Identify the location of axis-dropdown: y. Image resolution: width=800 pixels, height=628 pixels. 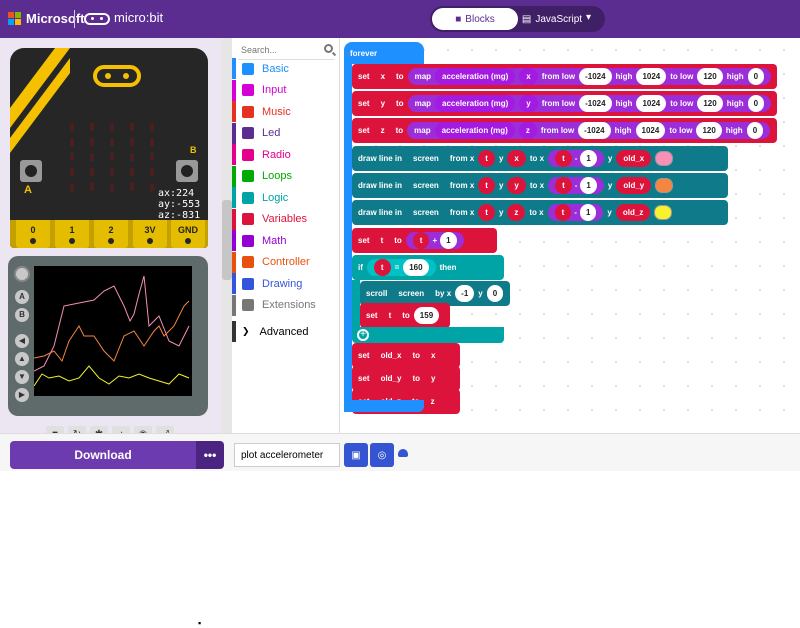
(528, 103).